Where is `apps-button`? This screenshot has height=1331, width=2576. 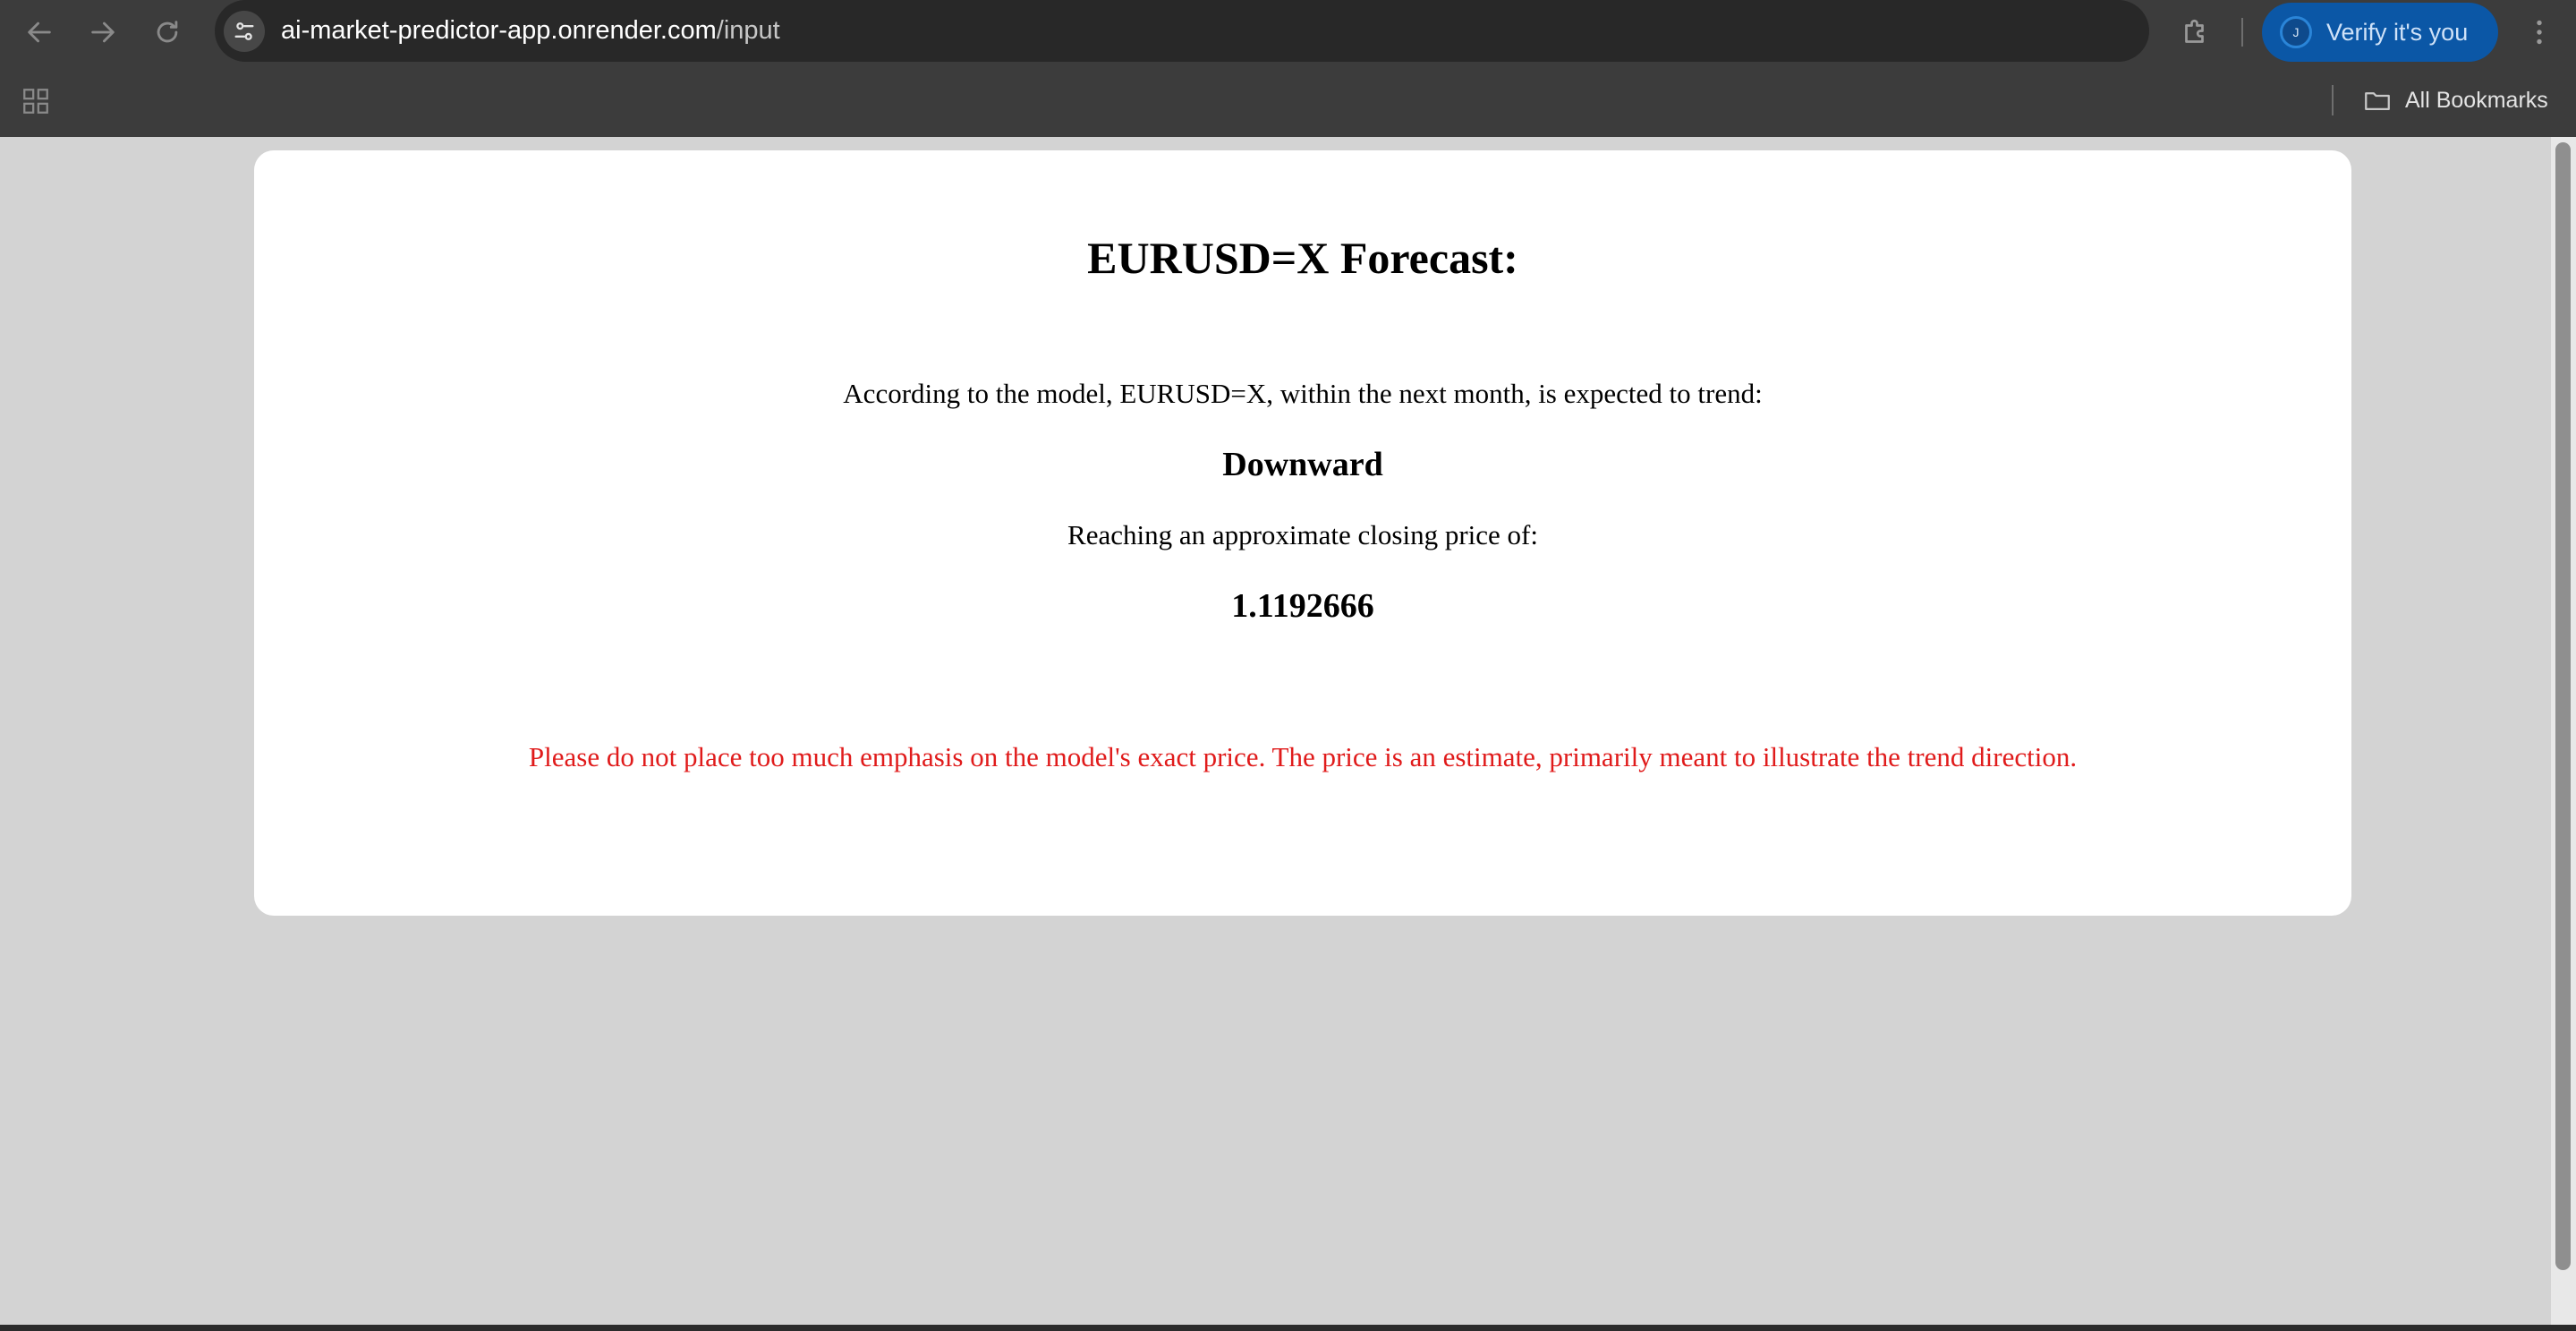 apps-button is located at coordinates (36, 101).